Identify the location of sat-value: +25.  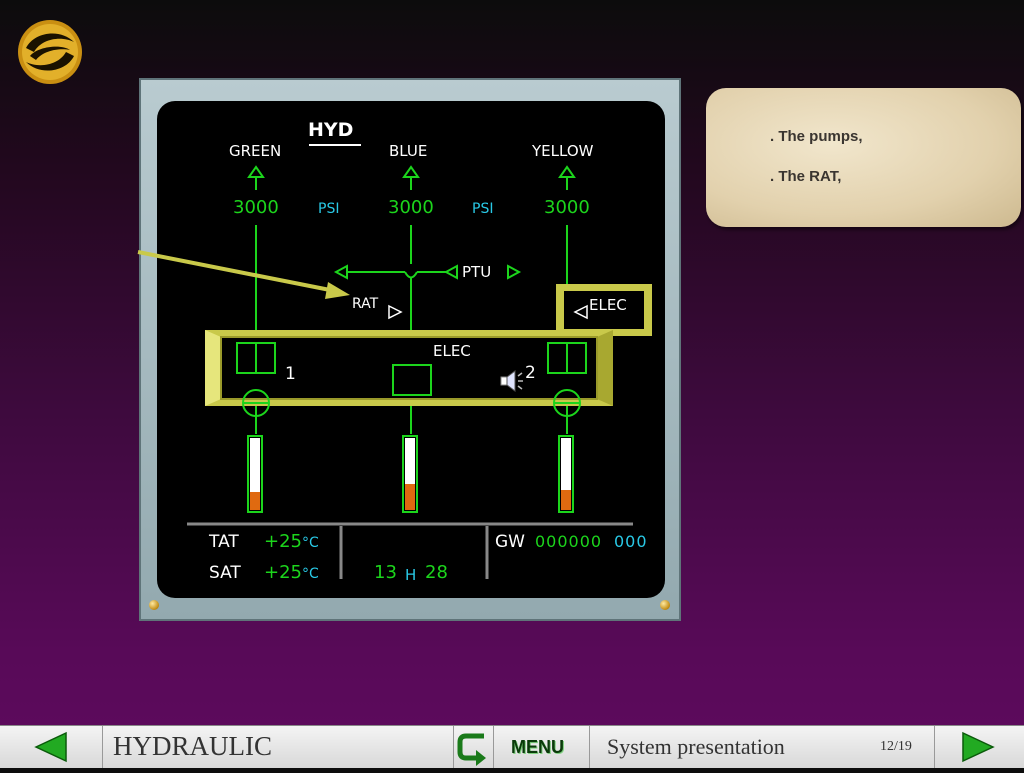
(283, 572).